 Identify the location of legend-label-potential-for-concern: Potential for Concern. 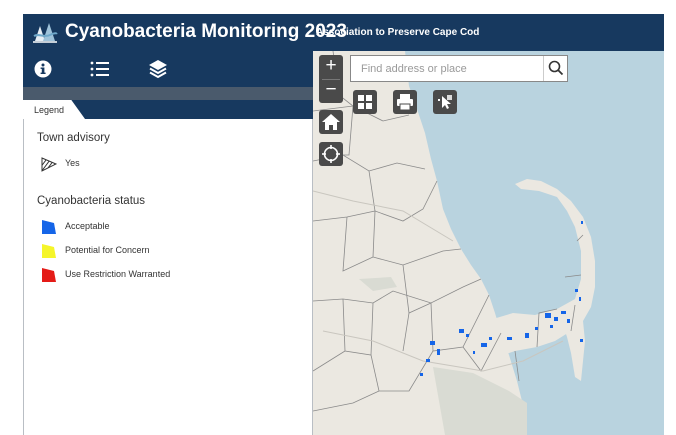
(107, 250).